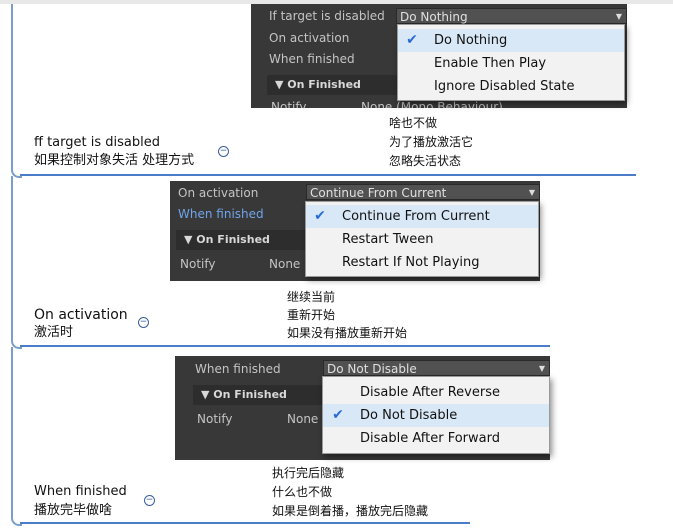  I want to click on notify-value: None (Mono Behaviour), so click(432, 104).